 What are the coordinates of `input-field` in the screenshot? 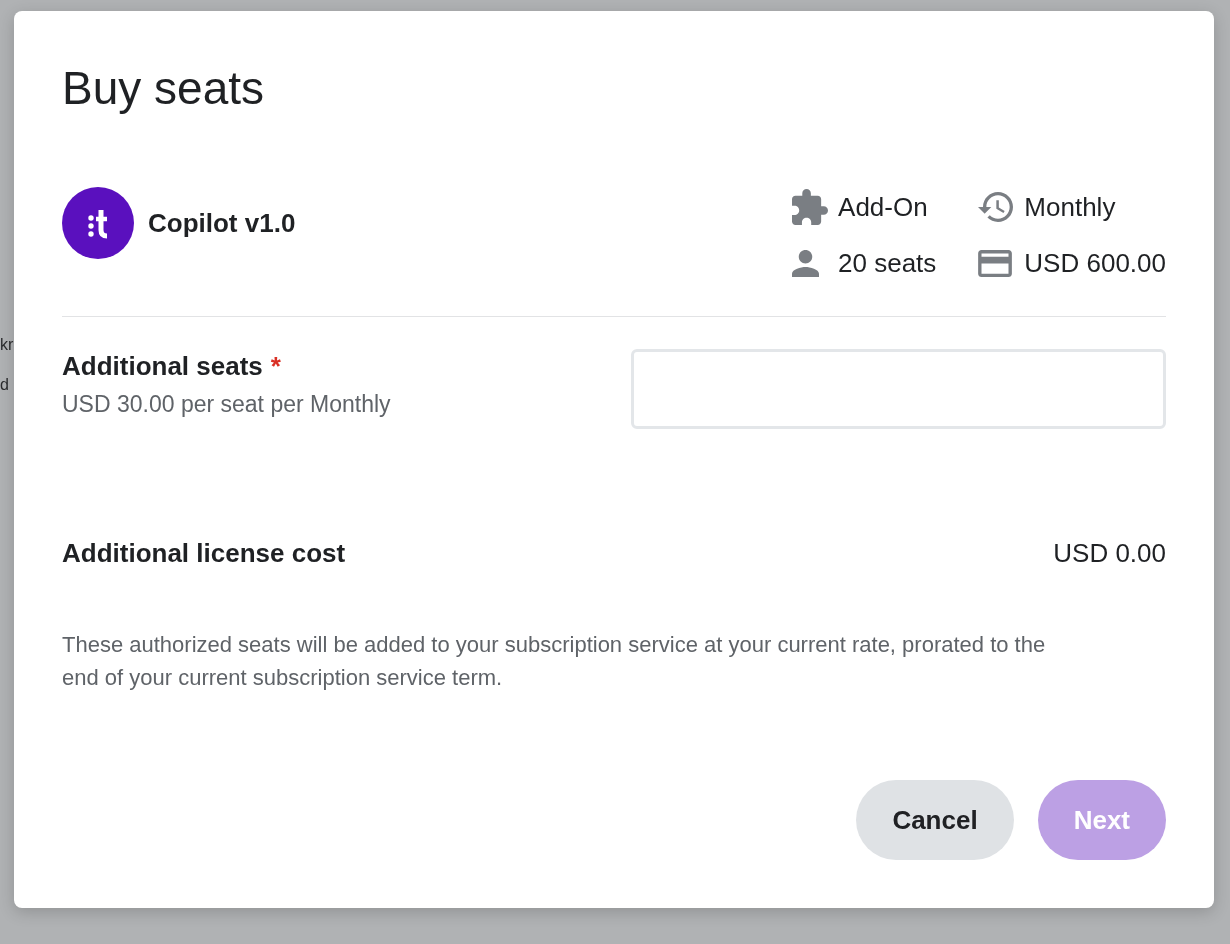 It's located at (898, 389).